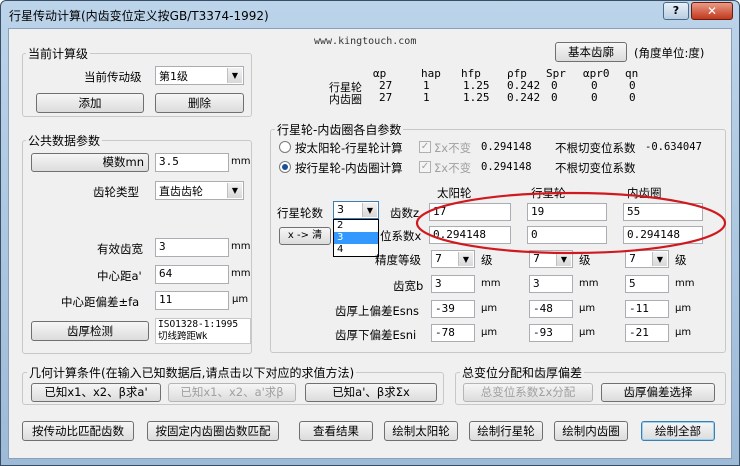  What do you see at coordinates (595, 148) in the screenshot?
I see `root-cut-label-1: 不根切变位系数` at bounding box center [595, 148].